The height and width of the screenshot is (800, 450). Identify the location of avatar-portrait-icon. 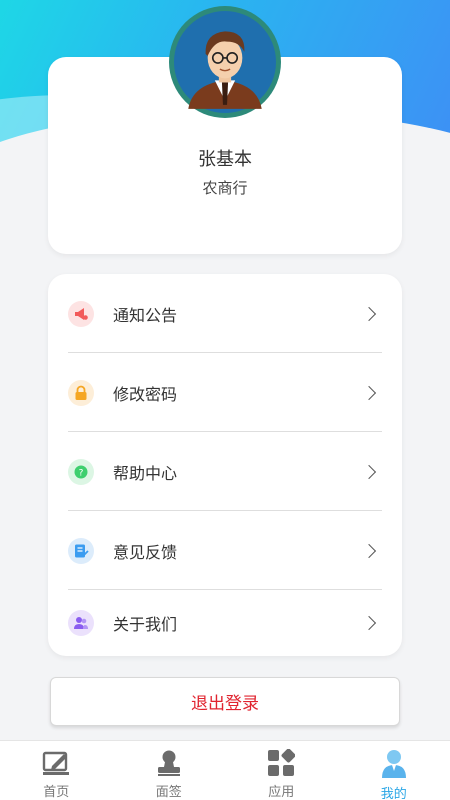
(225, 62).